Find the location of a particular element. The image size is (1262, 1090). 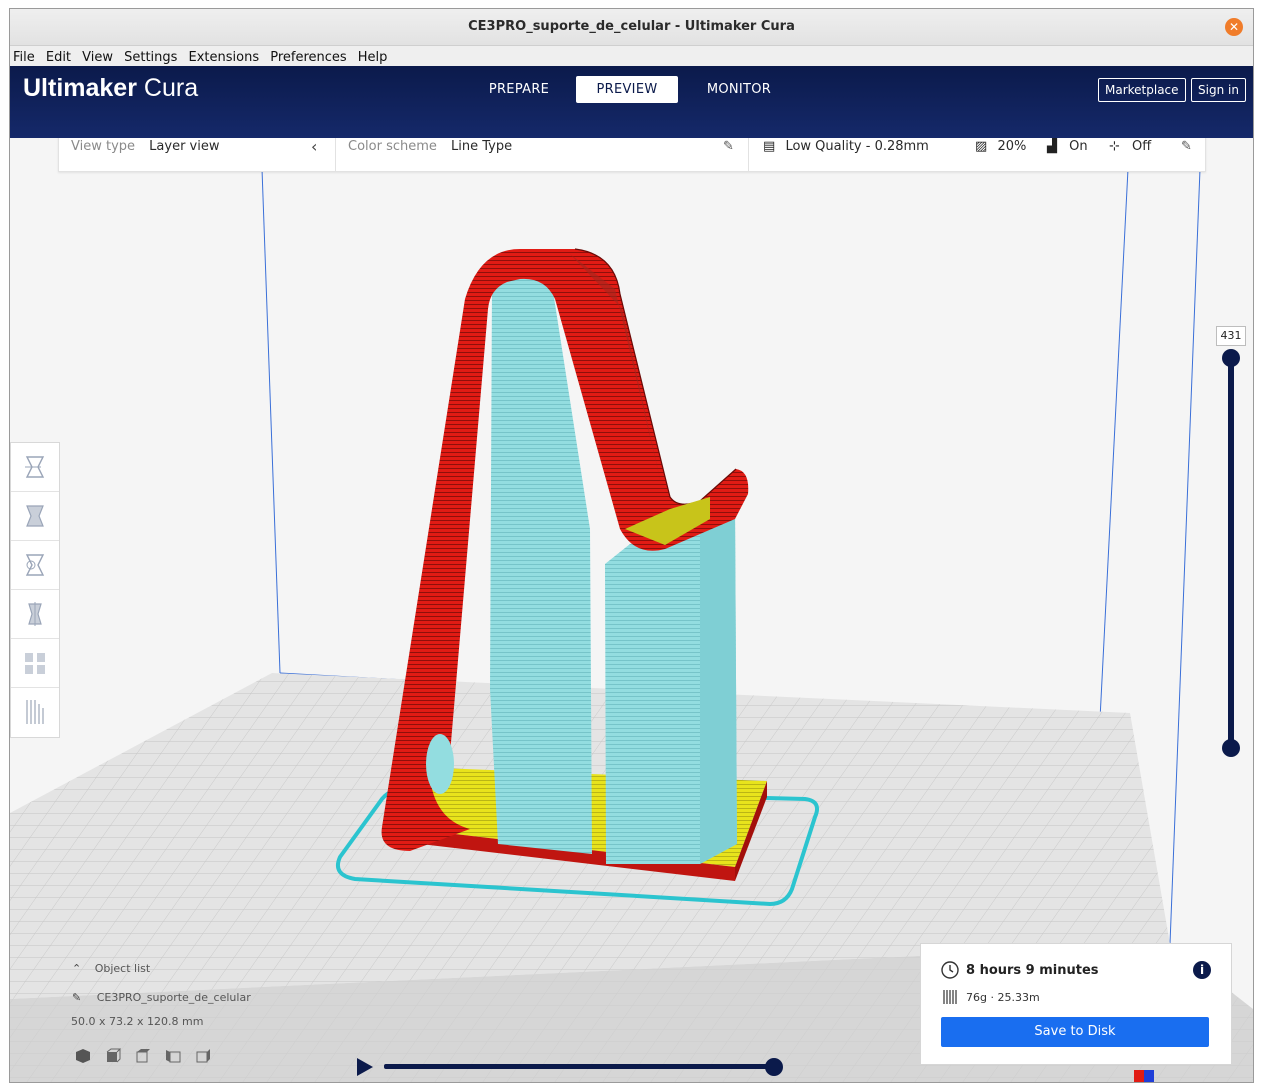

adhesion-icon: ⊹ is located at coordinates (1114, 146).